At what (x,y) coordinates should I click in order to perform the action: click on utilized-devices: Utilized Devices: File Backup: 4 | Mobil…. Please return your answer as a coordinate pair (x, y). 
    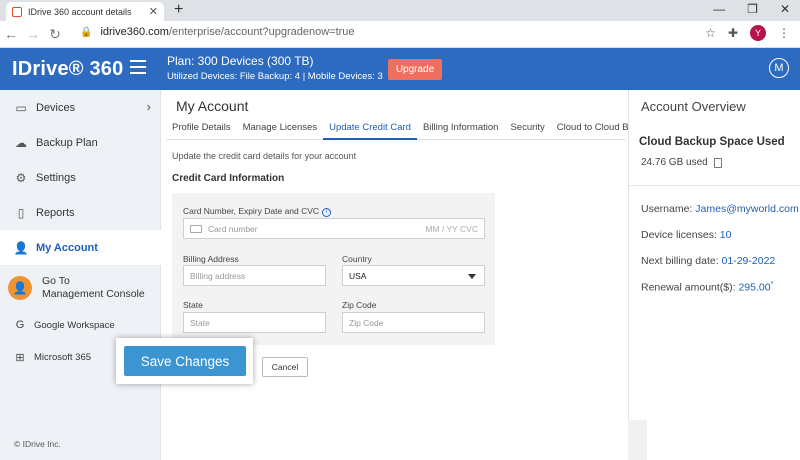
    Looking at the image, I should click on (275, 76).